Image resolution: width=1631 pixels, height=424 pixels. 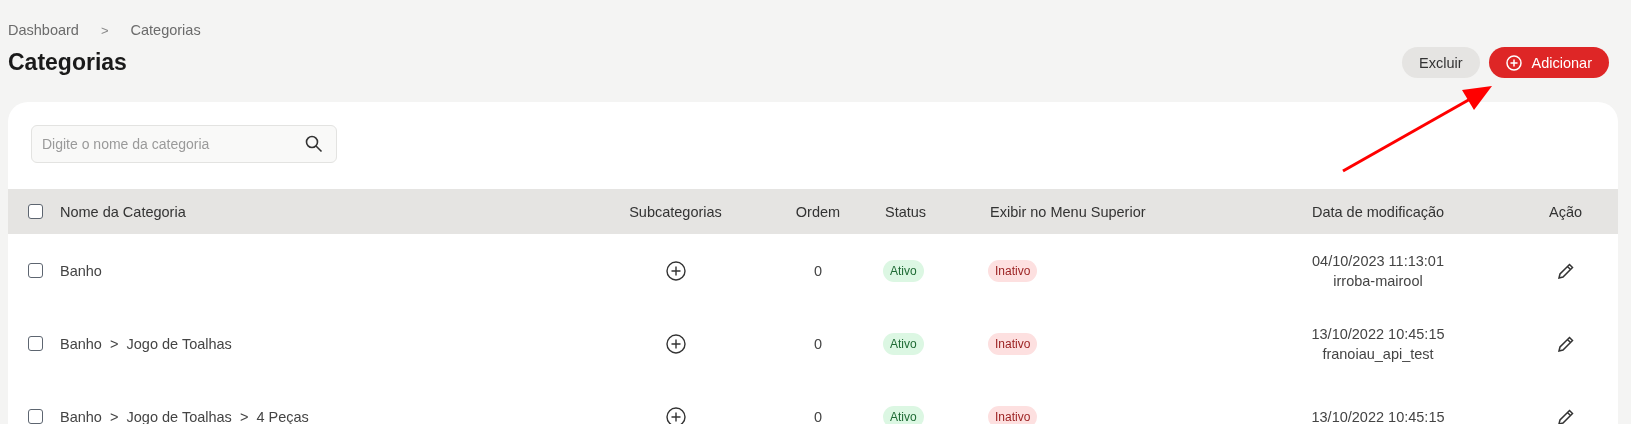 What do you see at coordinates (184, 144) in the screenshot?
I see `search-field: Digite o nome da categoria` at bounding box center [184, 144].